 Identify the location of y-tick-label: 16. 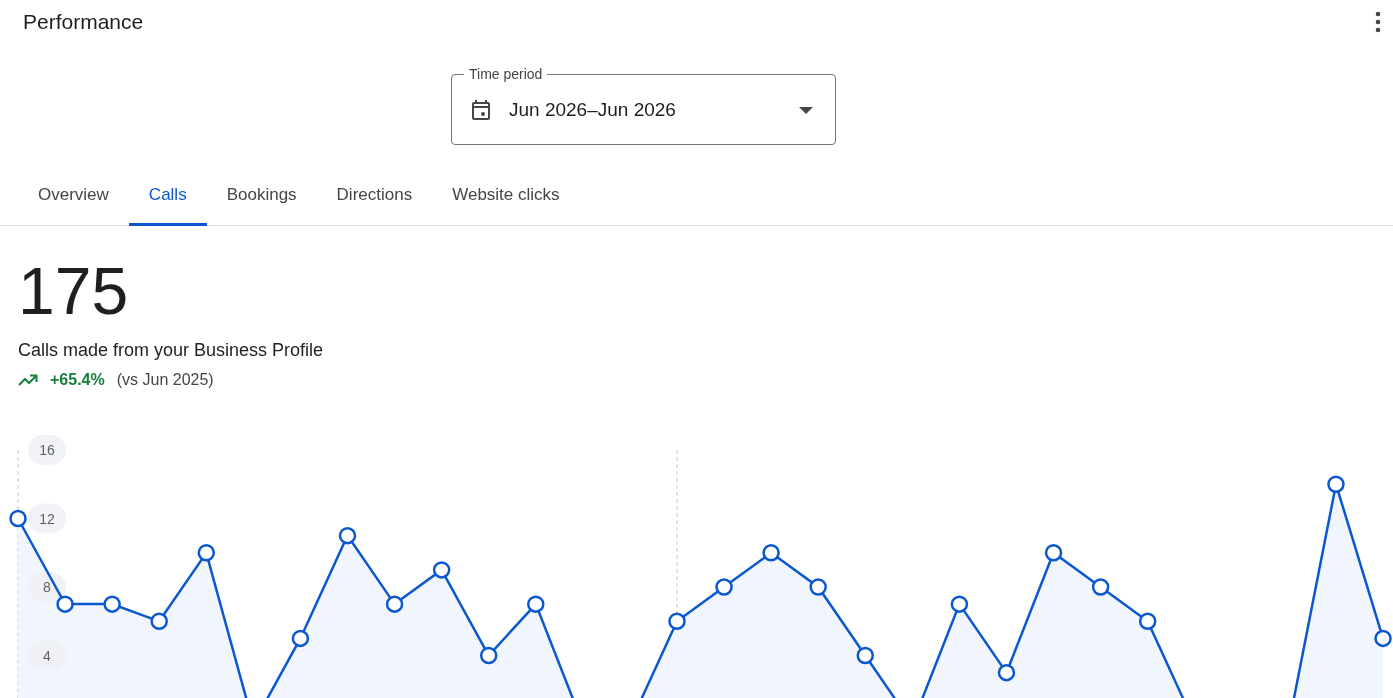
(47, 450).